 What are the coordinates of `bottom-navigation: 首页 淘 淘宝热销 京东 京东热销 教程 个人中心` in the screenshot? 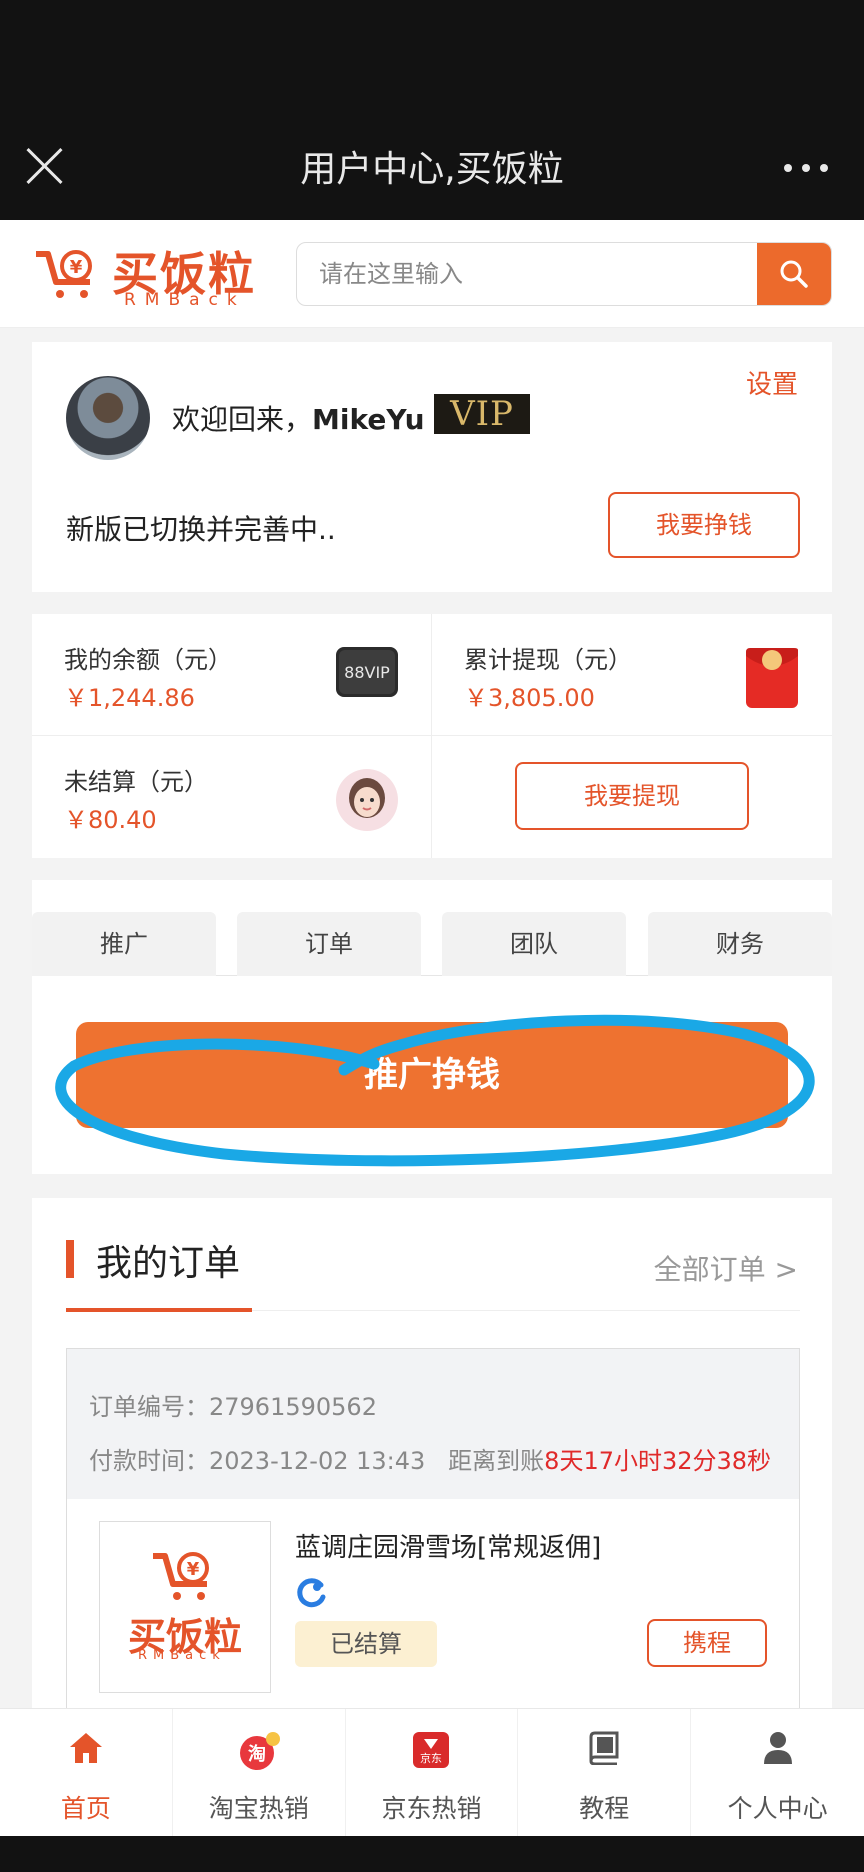 It's located at (432, 1772).